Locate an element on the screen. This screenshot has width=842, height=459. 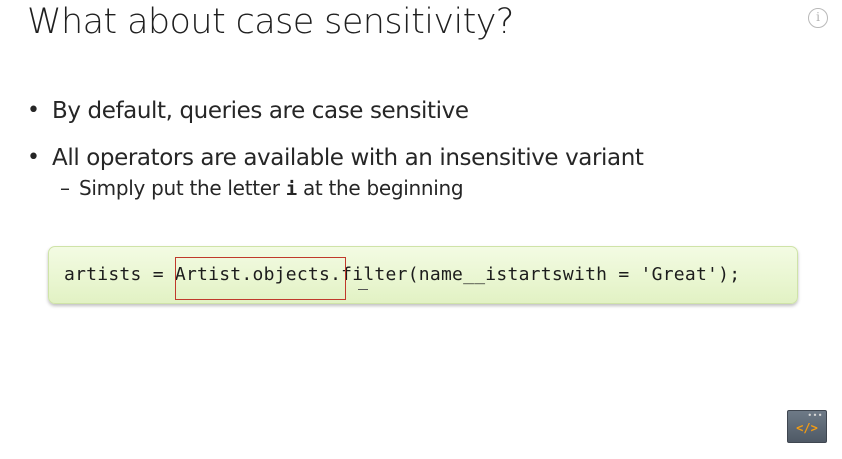
bullet-item: • By default, queries are case sensitive is located at coordinates (417, 111).